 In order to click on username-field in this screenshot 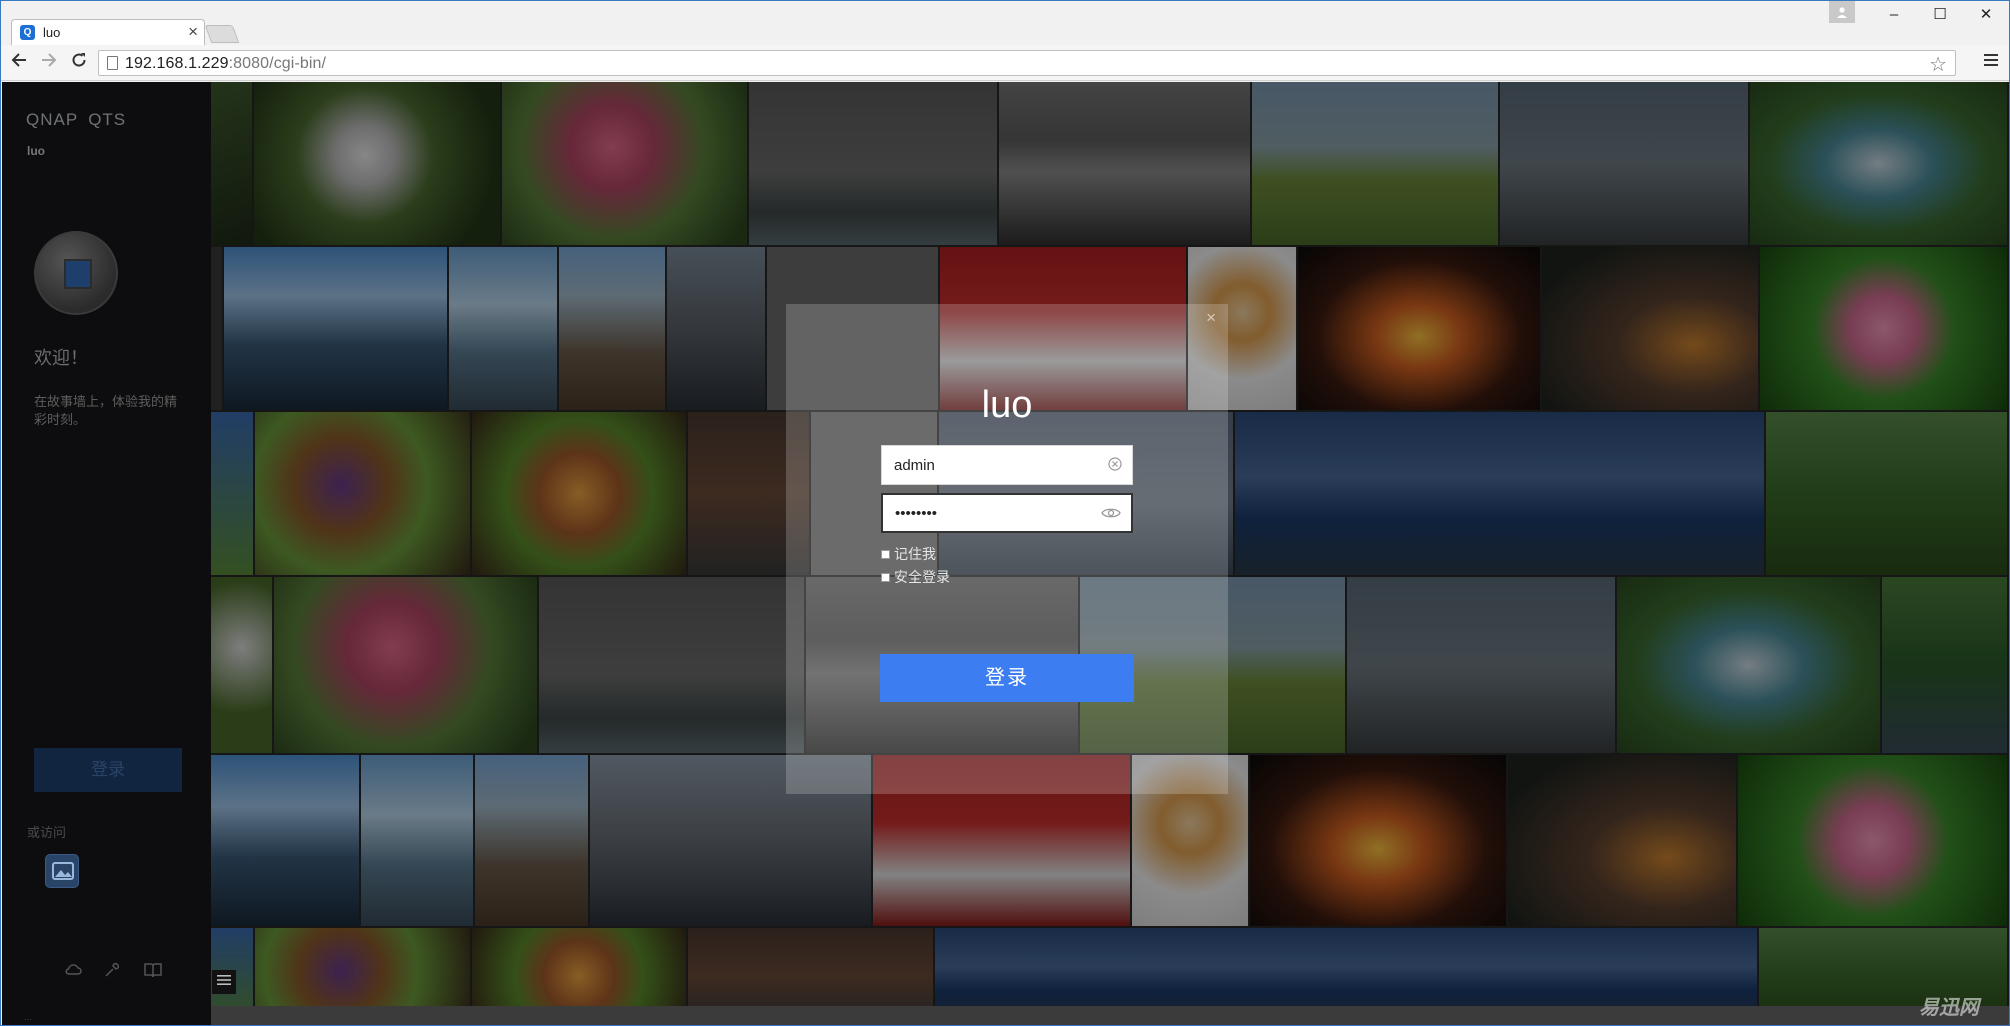, I will do `click(1007, 465)`.